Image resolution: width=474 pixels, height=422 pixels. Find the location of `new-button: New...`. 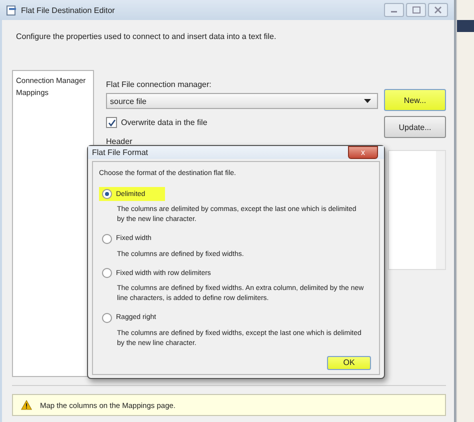

new-button: New... is located at coordinates (415, 100).